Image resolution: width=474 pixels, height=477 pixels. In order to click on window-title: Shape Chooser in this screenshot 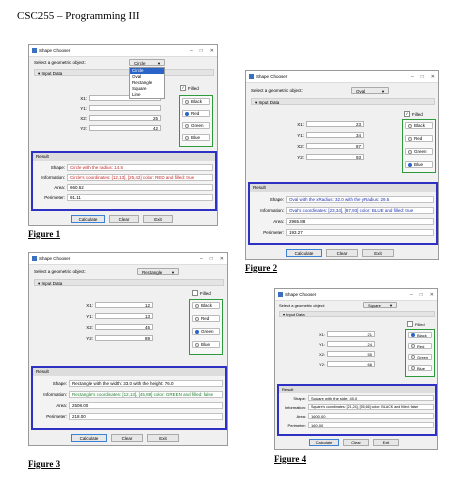, I will do `click(55, 258)`.